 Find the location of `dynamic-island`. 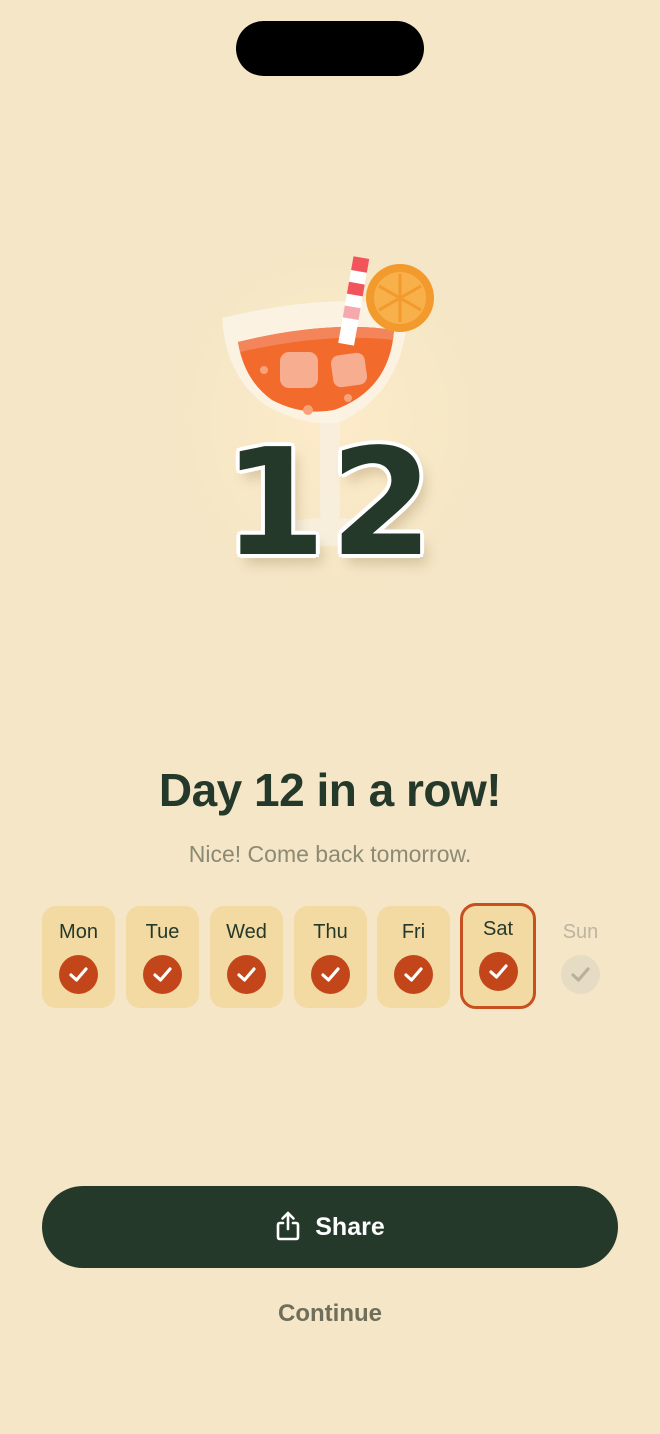

dynamic-island is located at coordinates (330, 48).